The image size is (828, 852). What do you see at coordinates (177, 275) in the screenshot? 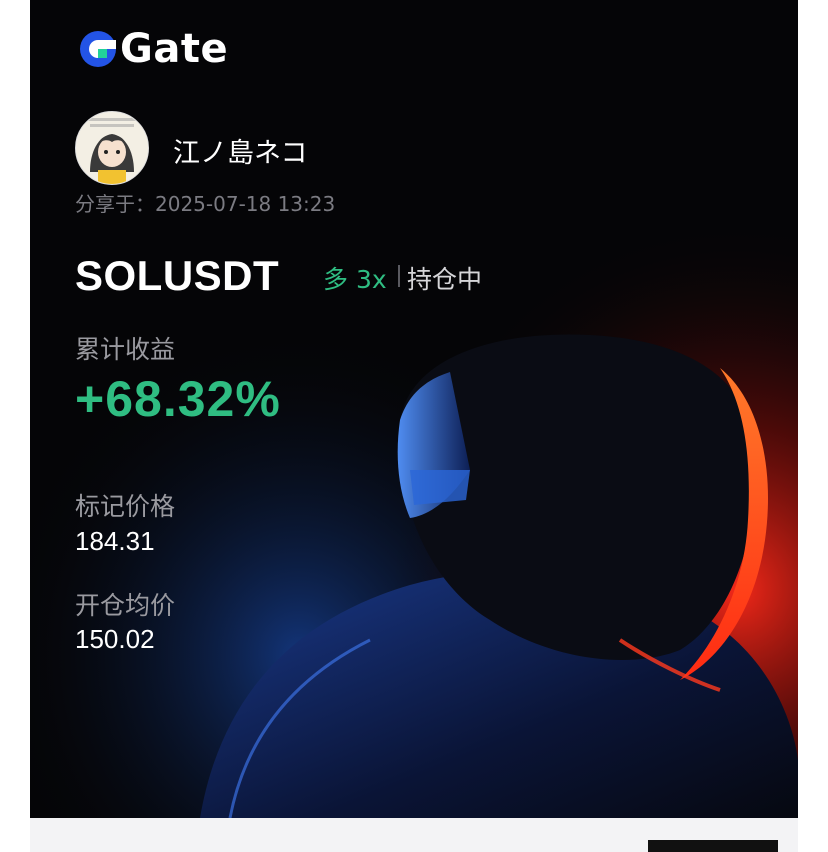
I see `trading-pair: SOLUSDT` at bounding box center [177, 275].